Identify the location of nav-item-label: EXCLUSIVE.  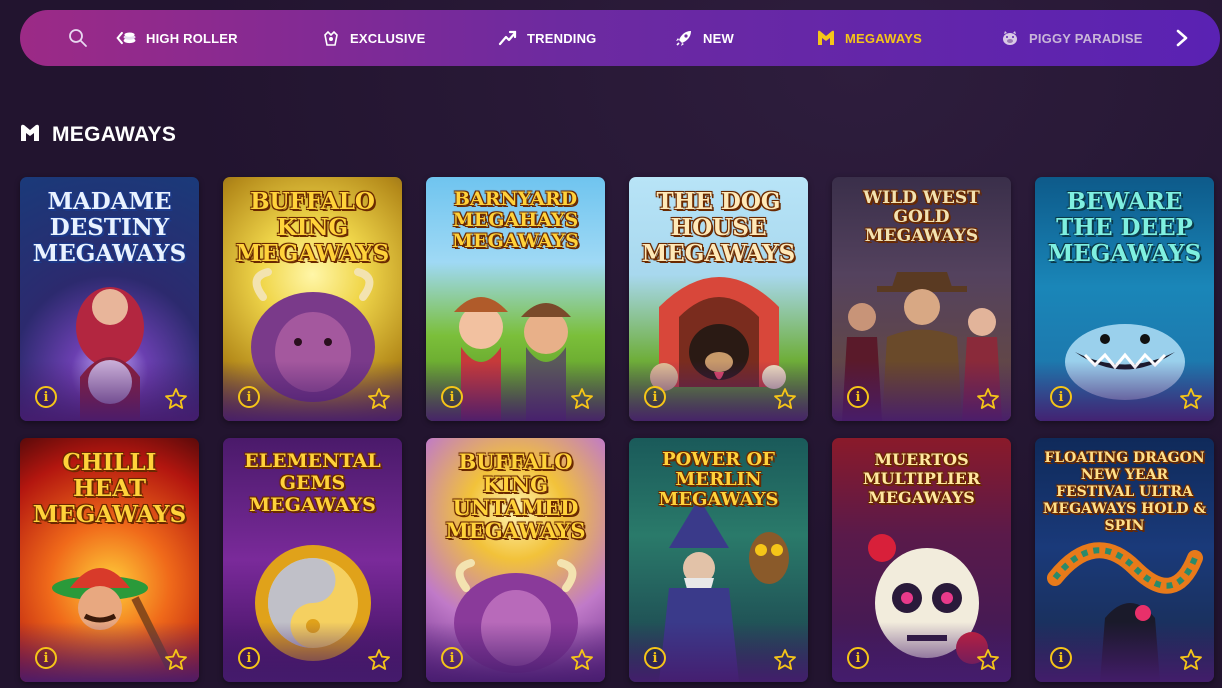
(388, 38).